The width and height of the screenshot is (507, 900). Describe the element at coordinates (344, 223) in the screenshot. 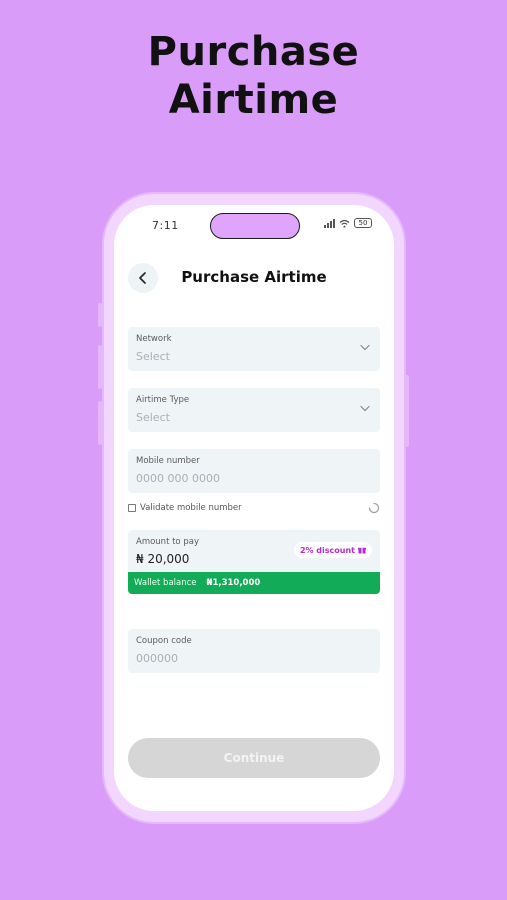

I see `wifi-icon` at that location.